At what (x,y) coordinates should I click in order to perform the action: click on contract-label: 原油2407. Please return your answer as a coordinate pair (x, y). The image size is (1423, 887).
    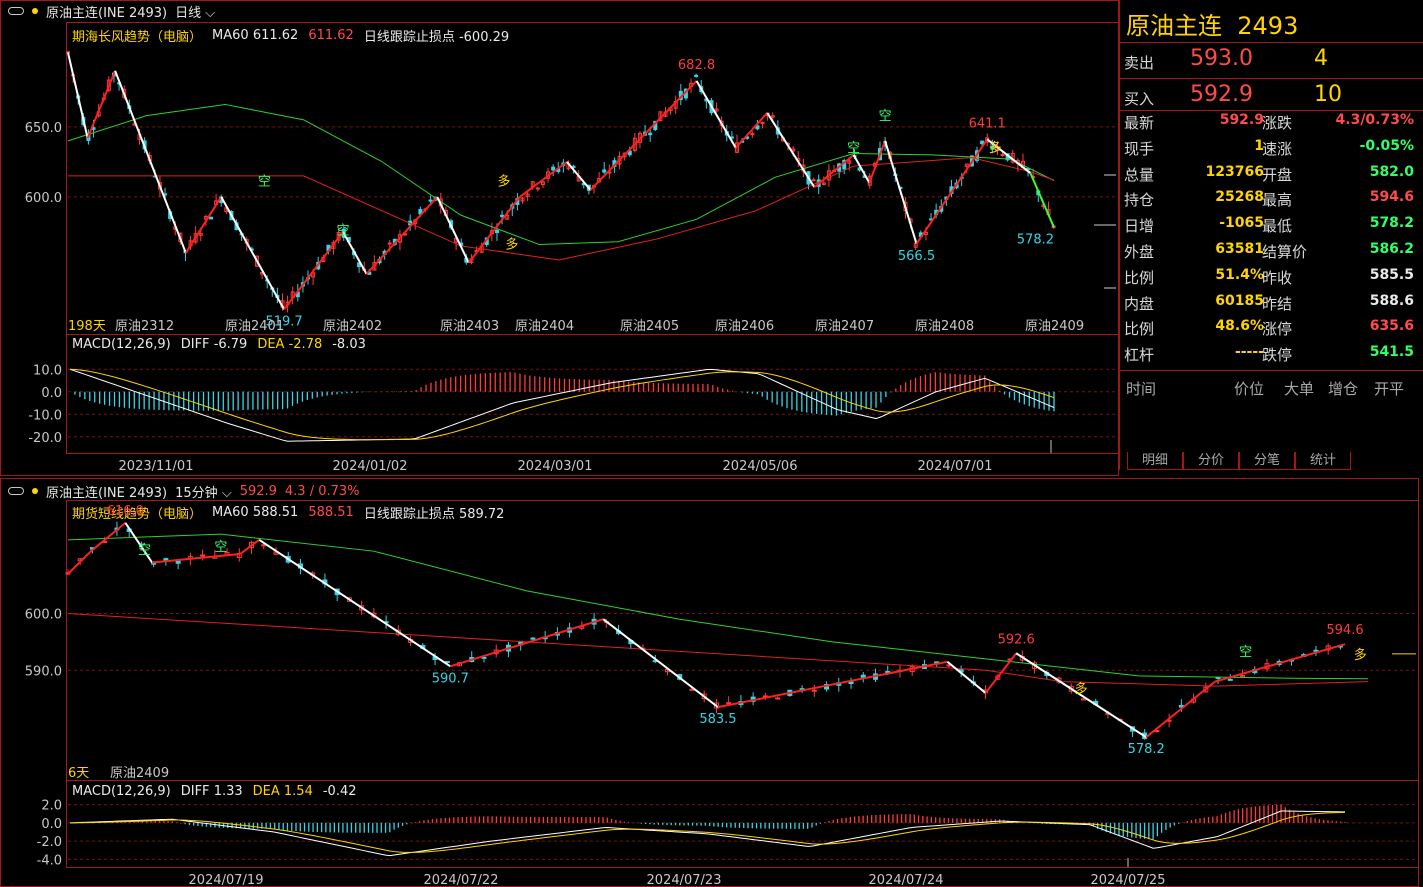
    Looking at the image, I should click on (844, 326).